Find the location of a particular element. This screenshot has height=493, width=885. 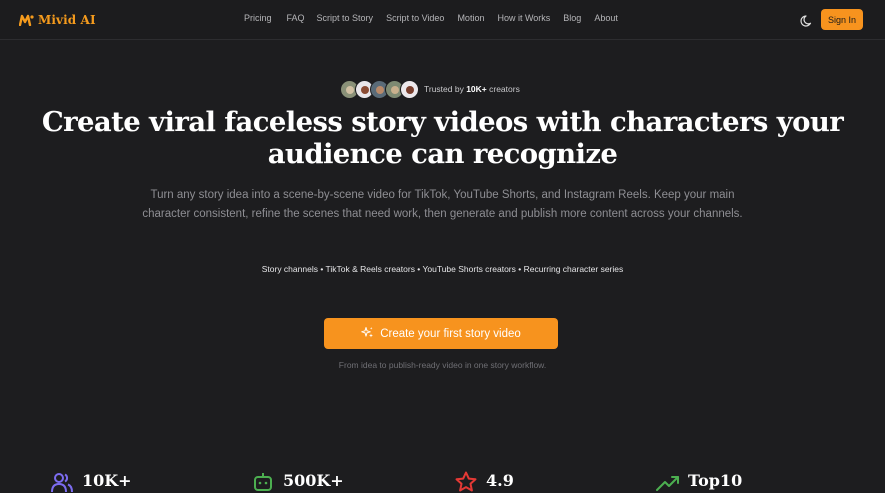

nav-link-script-to-story: Script to Story is located at coordinates (345, 18).